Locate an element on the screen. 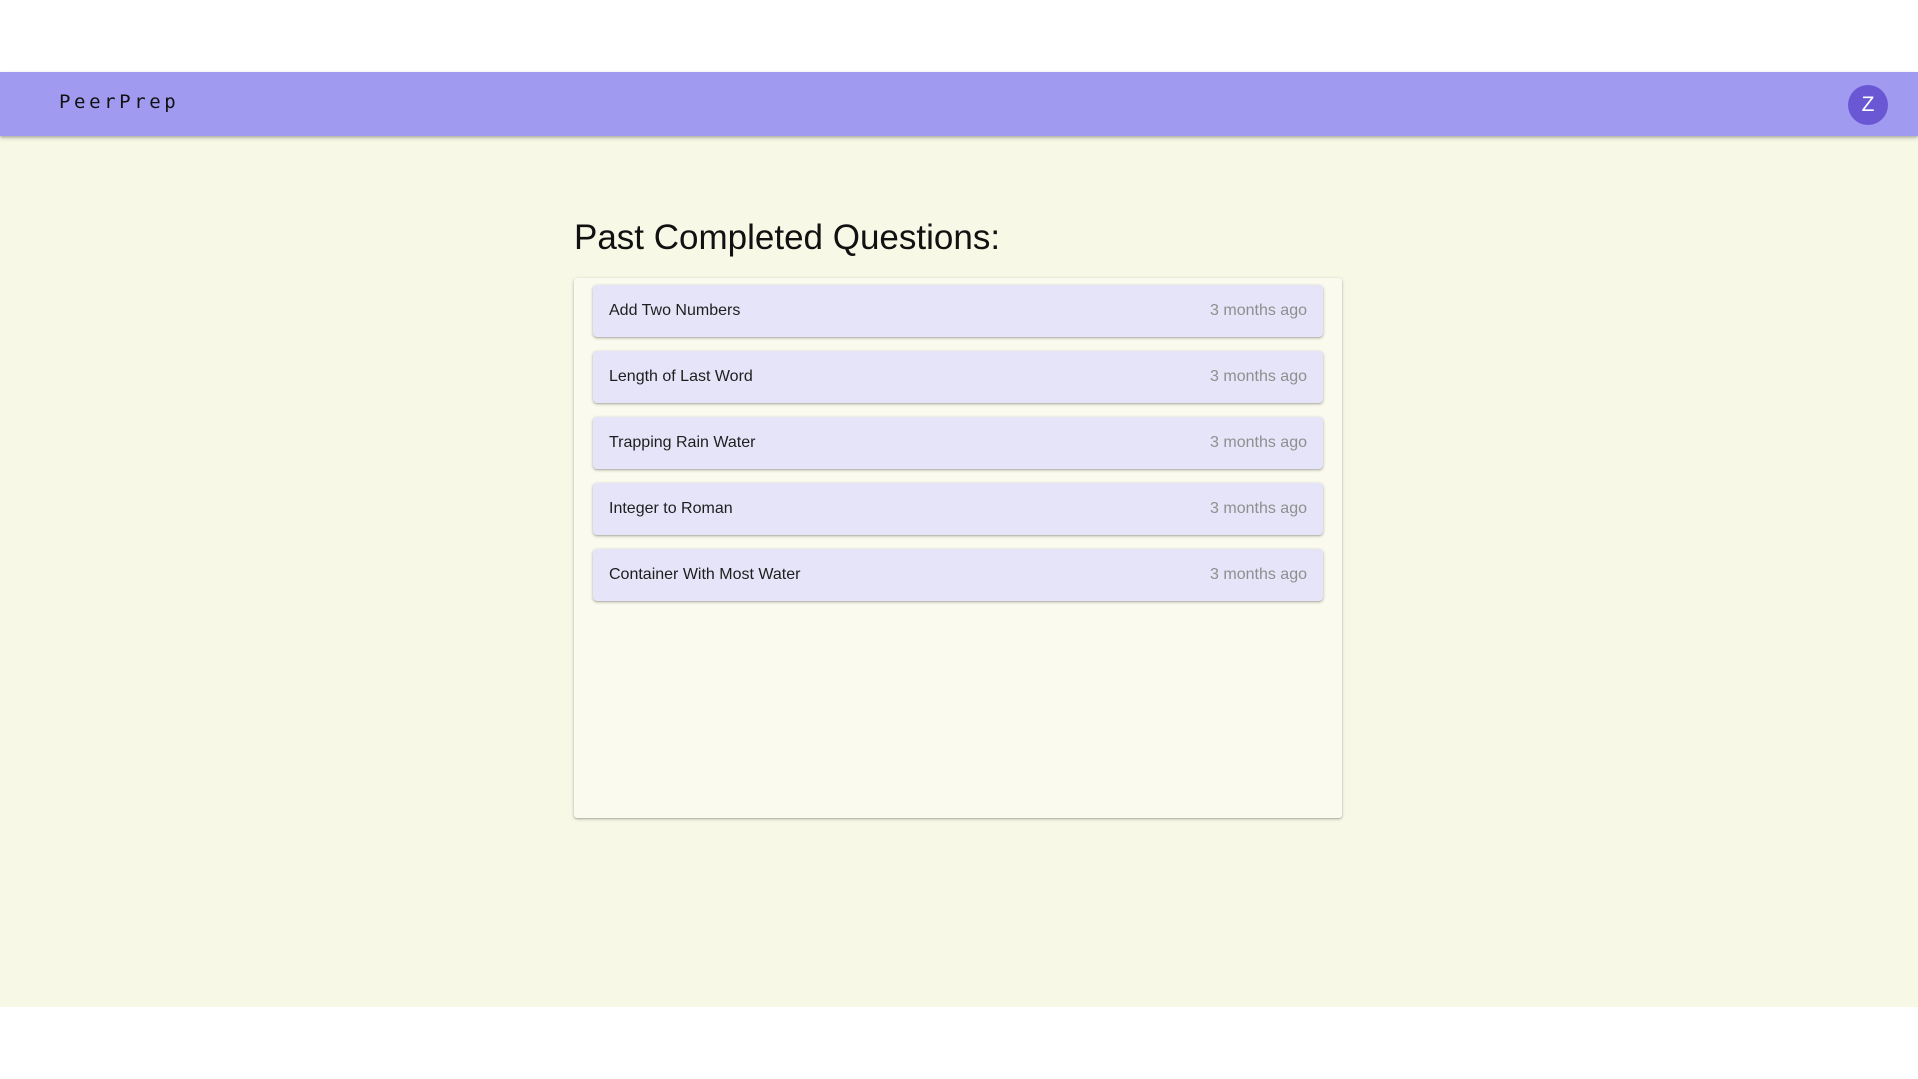 The image size is (1918, 1079). question-title: Integer to Roman is located at coordinates (671, 508).